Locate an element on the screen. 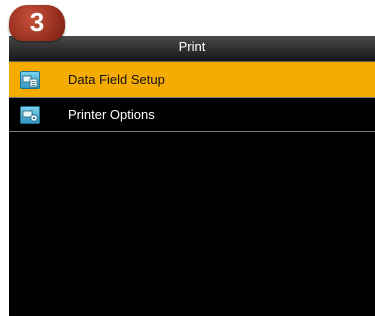 The width and height of the screenshot is (375, 316). step-number-badge: 3 is located at coordinates (37, 23).